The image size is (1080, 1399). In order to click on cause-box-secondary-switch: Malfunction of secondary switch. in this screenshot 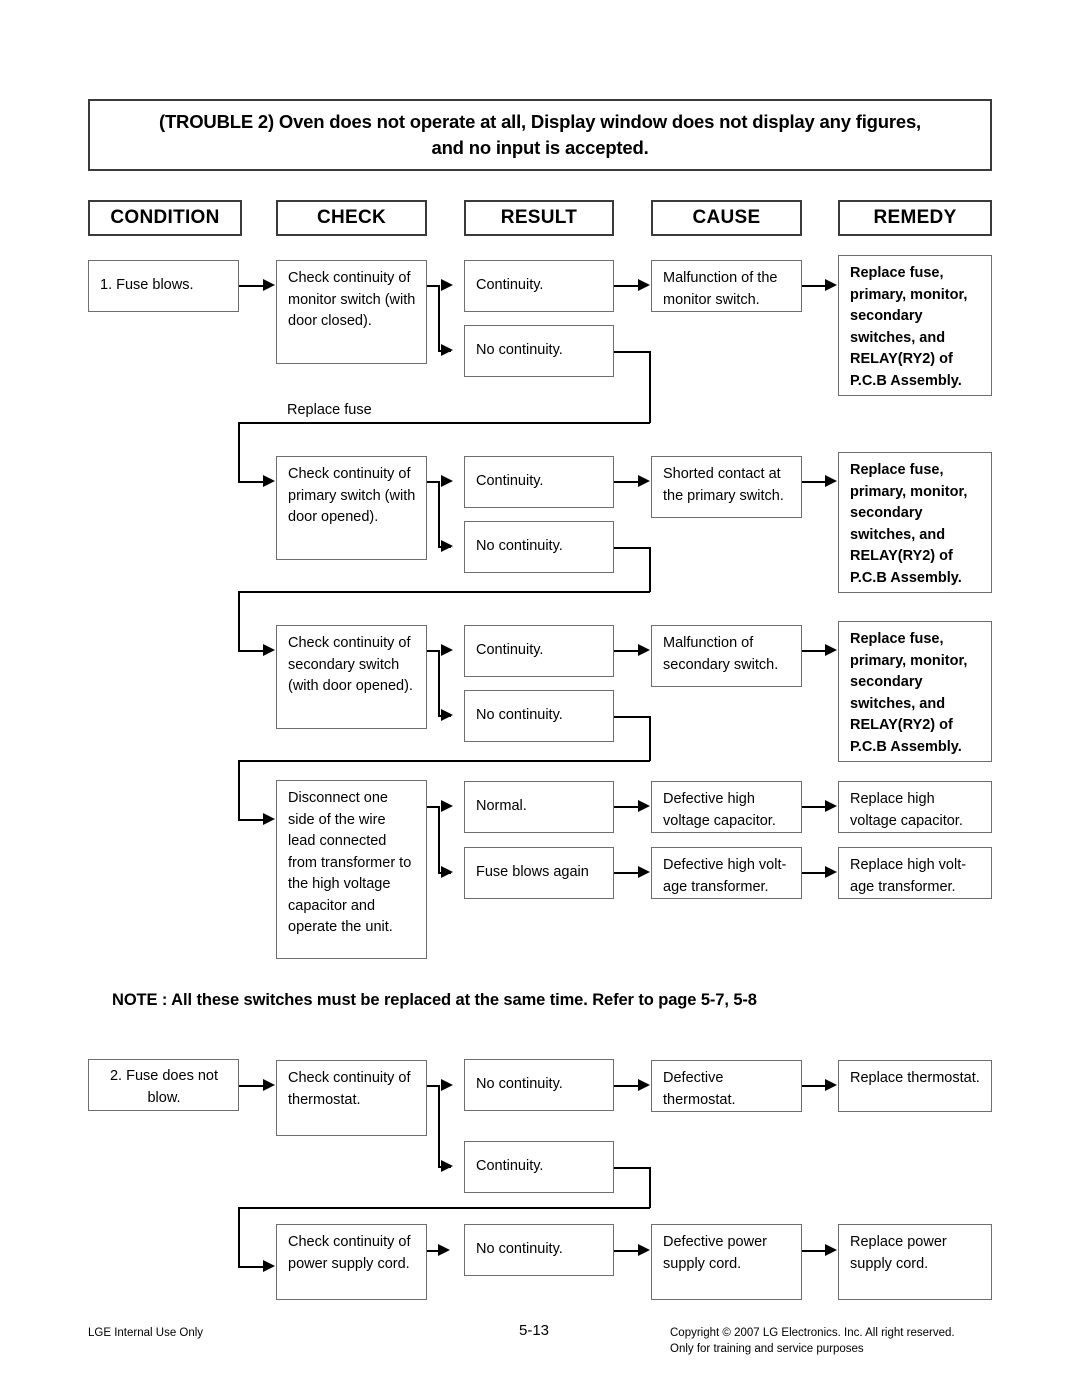, I will do `click(726, 656)`.